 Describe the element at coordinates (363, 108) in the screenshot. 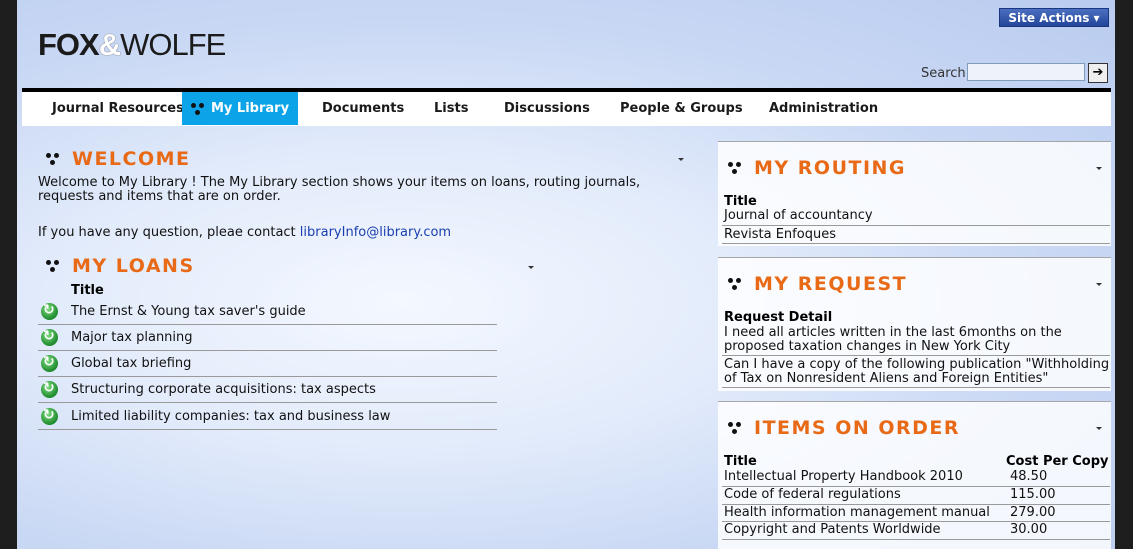

I see `nav-documents: Documents` at that location.